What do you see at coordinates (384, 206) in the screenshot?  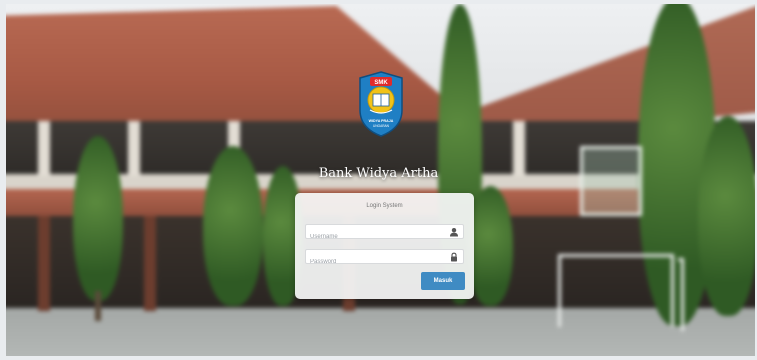 I see `login-heading: Login System` at bounding box center [384, 206].